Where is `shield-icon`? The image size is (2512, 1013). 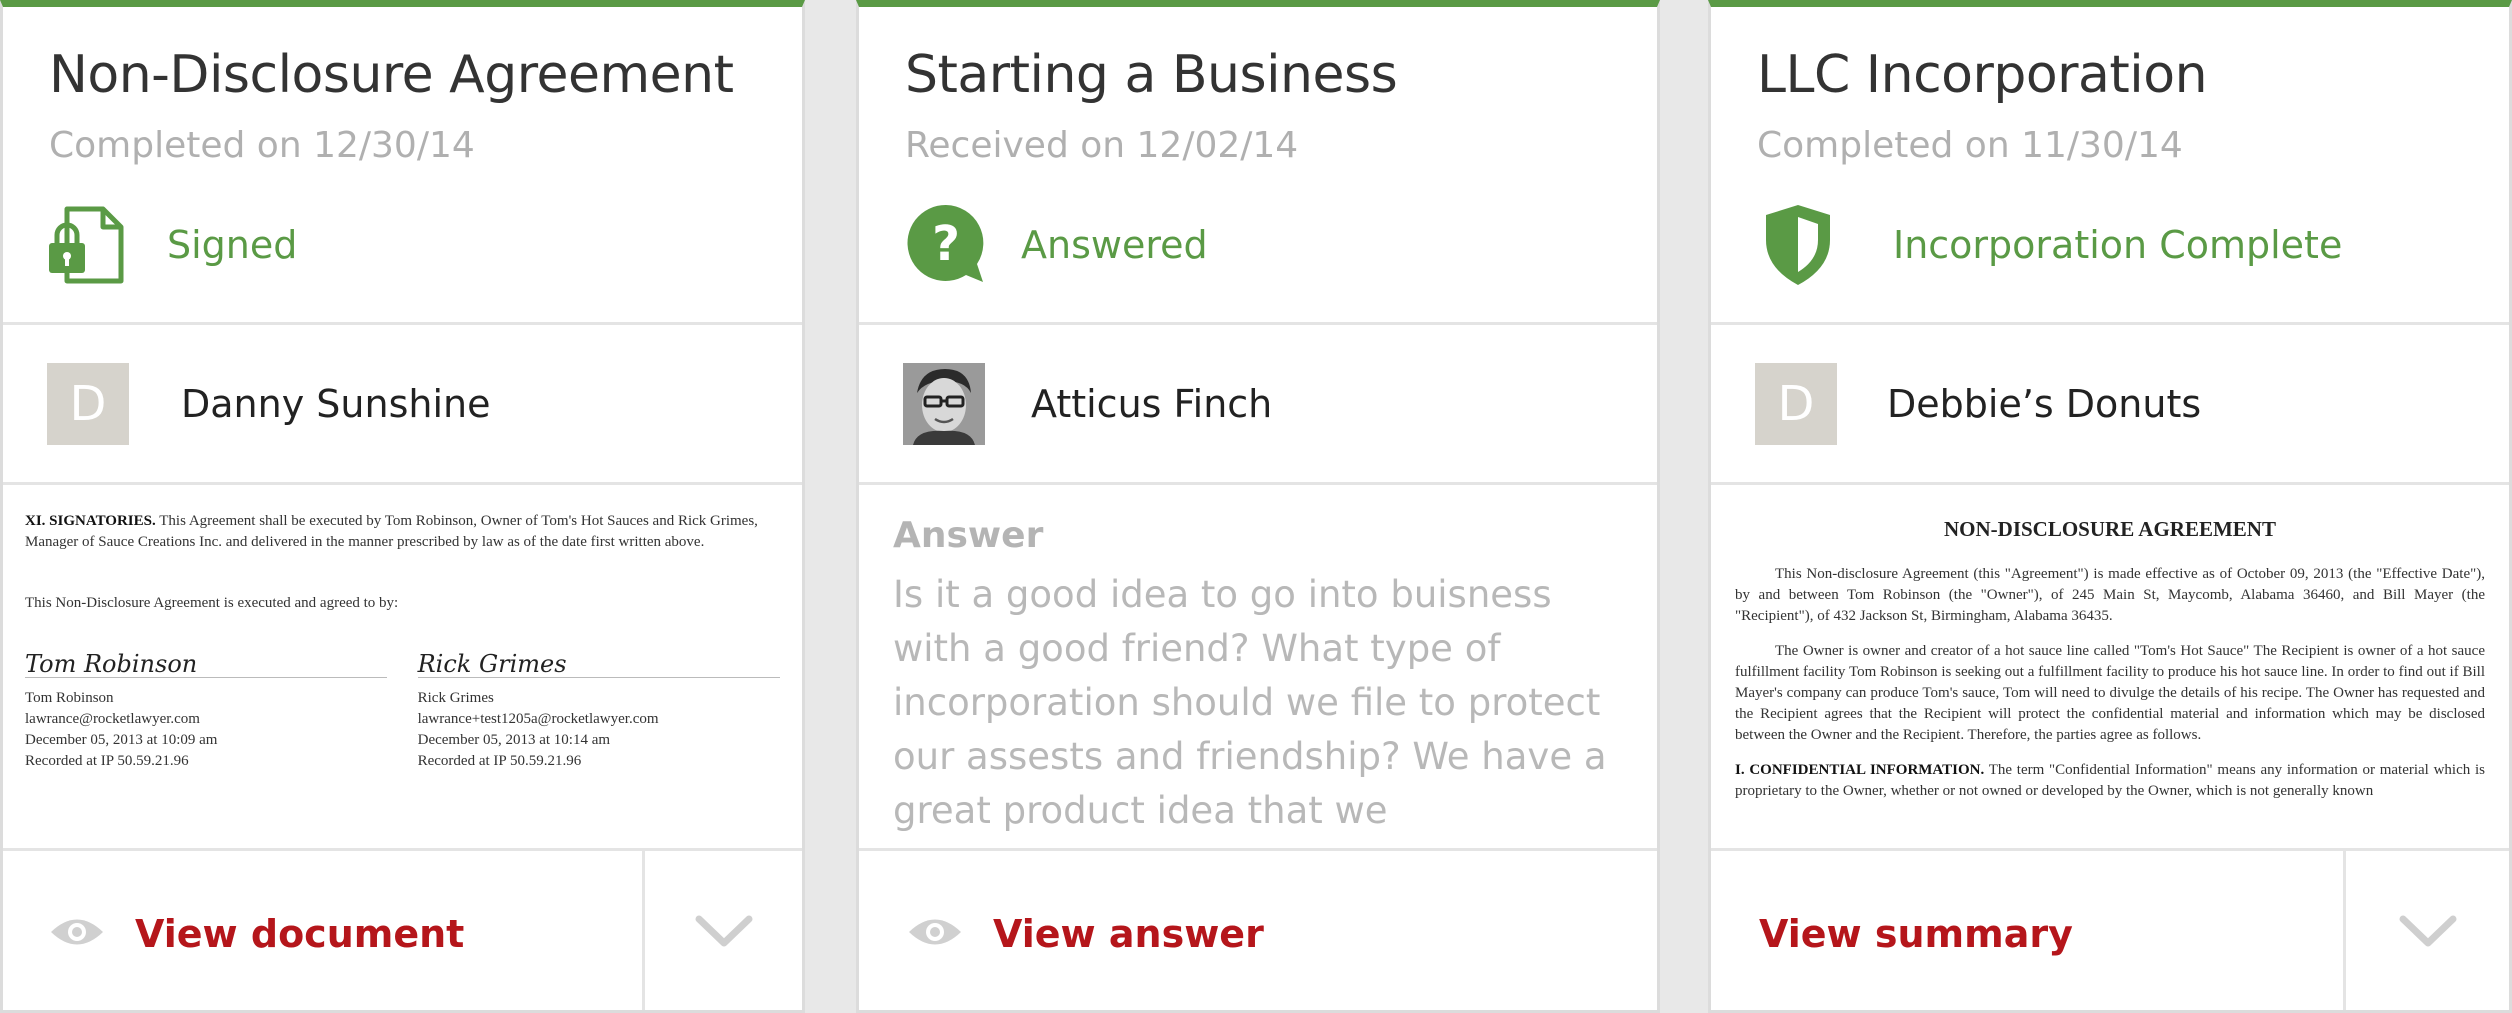
shield-icon is located at coordinates (1798, 245).